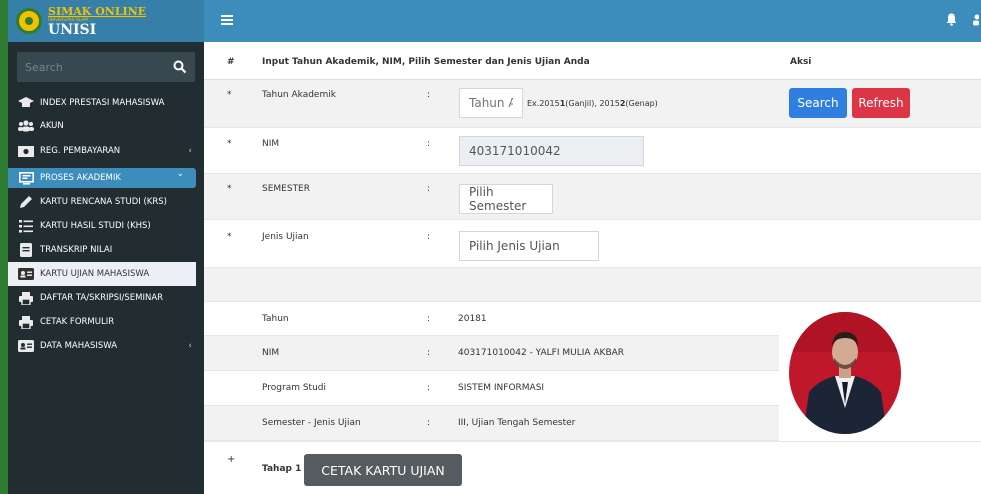 Image resolution: width=981 pixels, height=494 pixels. I want to click on hamburger-menu-icon, so click(227, 22).